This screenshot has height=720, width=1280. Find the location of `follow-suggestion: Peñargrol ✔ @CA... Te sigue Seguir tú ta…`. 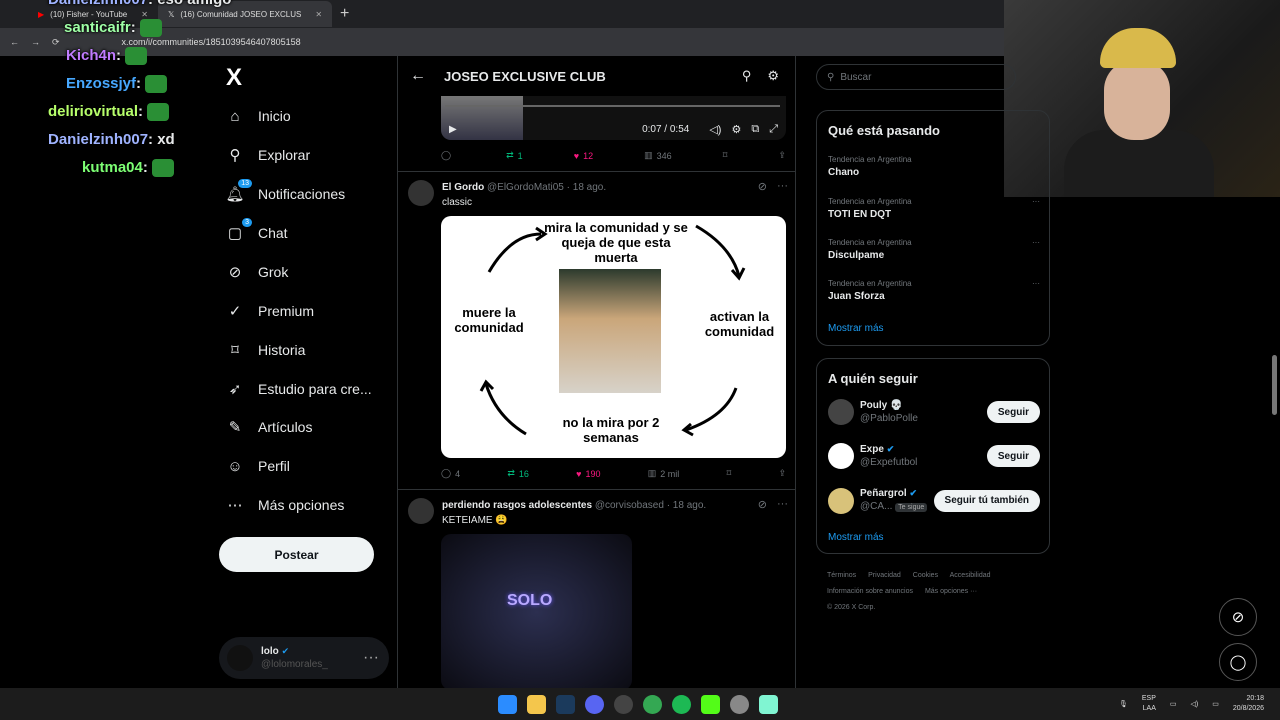

follow-suggestion: Peñargrol ✔ @CA... Te sigue Seguir tú ta… is located at coordinates (934, 500).